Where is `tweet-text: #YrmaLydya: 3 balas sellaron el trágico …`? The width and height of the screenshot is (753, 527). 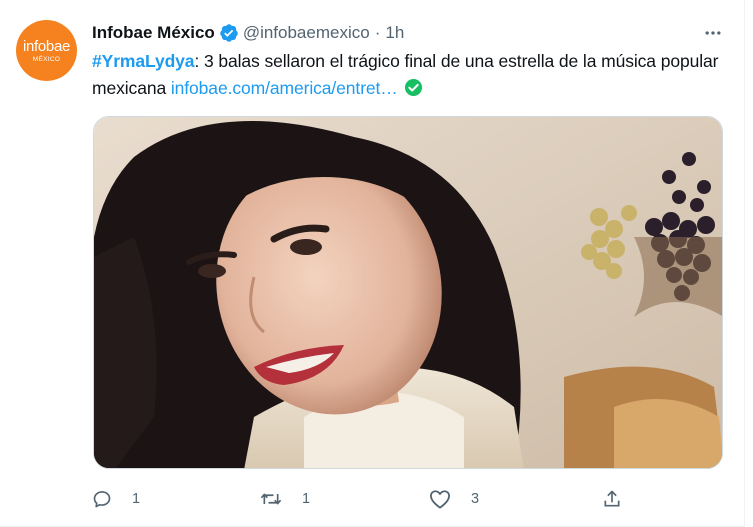
tweet-text: #YrmaLydya: 3 balas sellaron el trágico … is located at coordinates (407, 75).